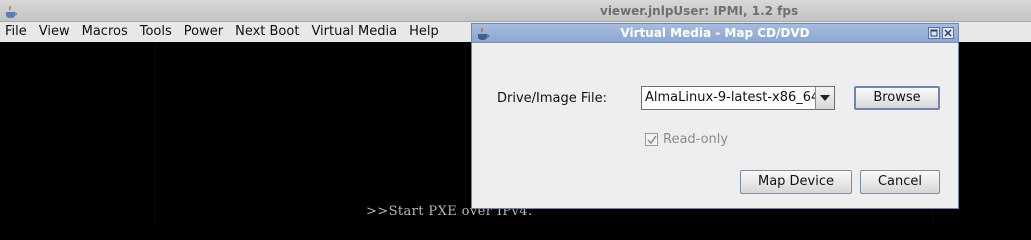 Image resolution: width=1031 pixels, height=240 pixels. I want to click on drive-image-label: Drive/Image File:, so click(552, 98).